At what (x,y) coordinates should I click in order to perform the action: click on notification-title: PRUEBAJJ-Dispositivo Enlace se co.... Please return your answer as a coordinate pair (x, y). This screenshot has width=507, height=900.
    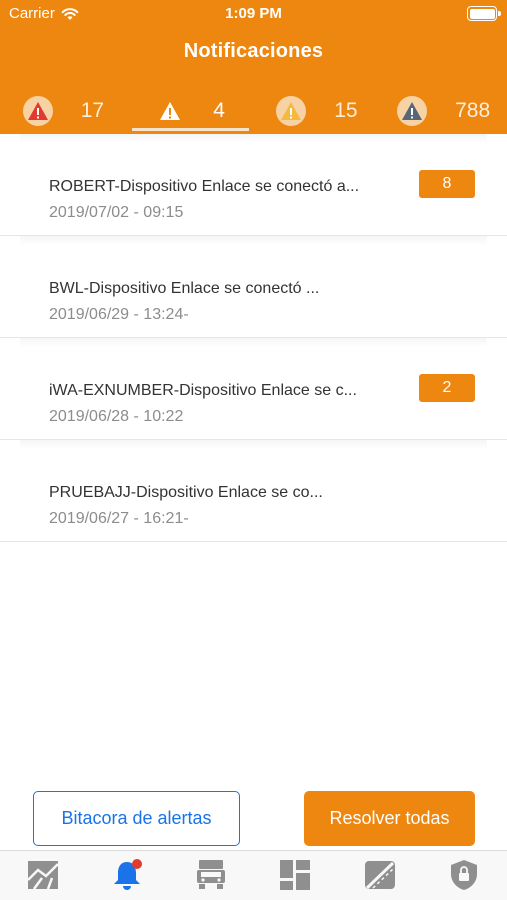
    Looking at the image, I should click on (186, 492).